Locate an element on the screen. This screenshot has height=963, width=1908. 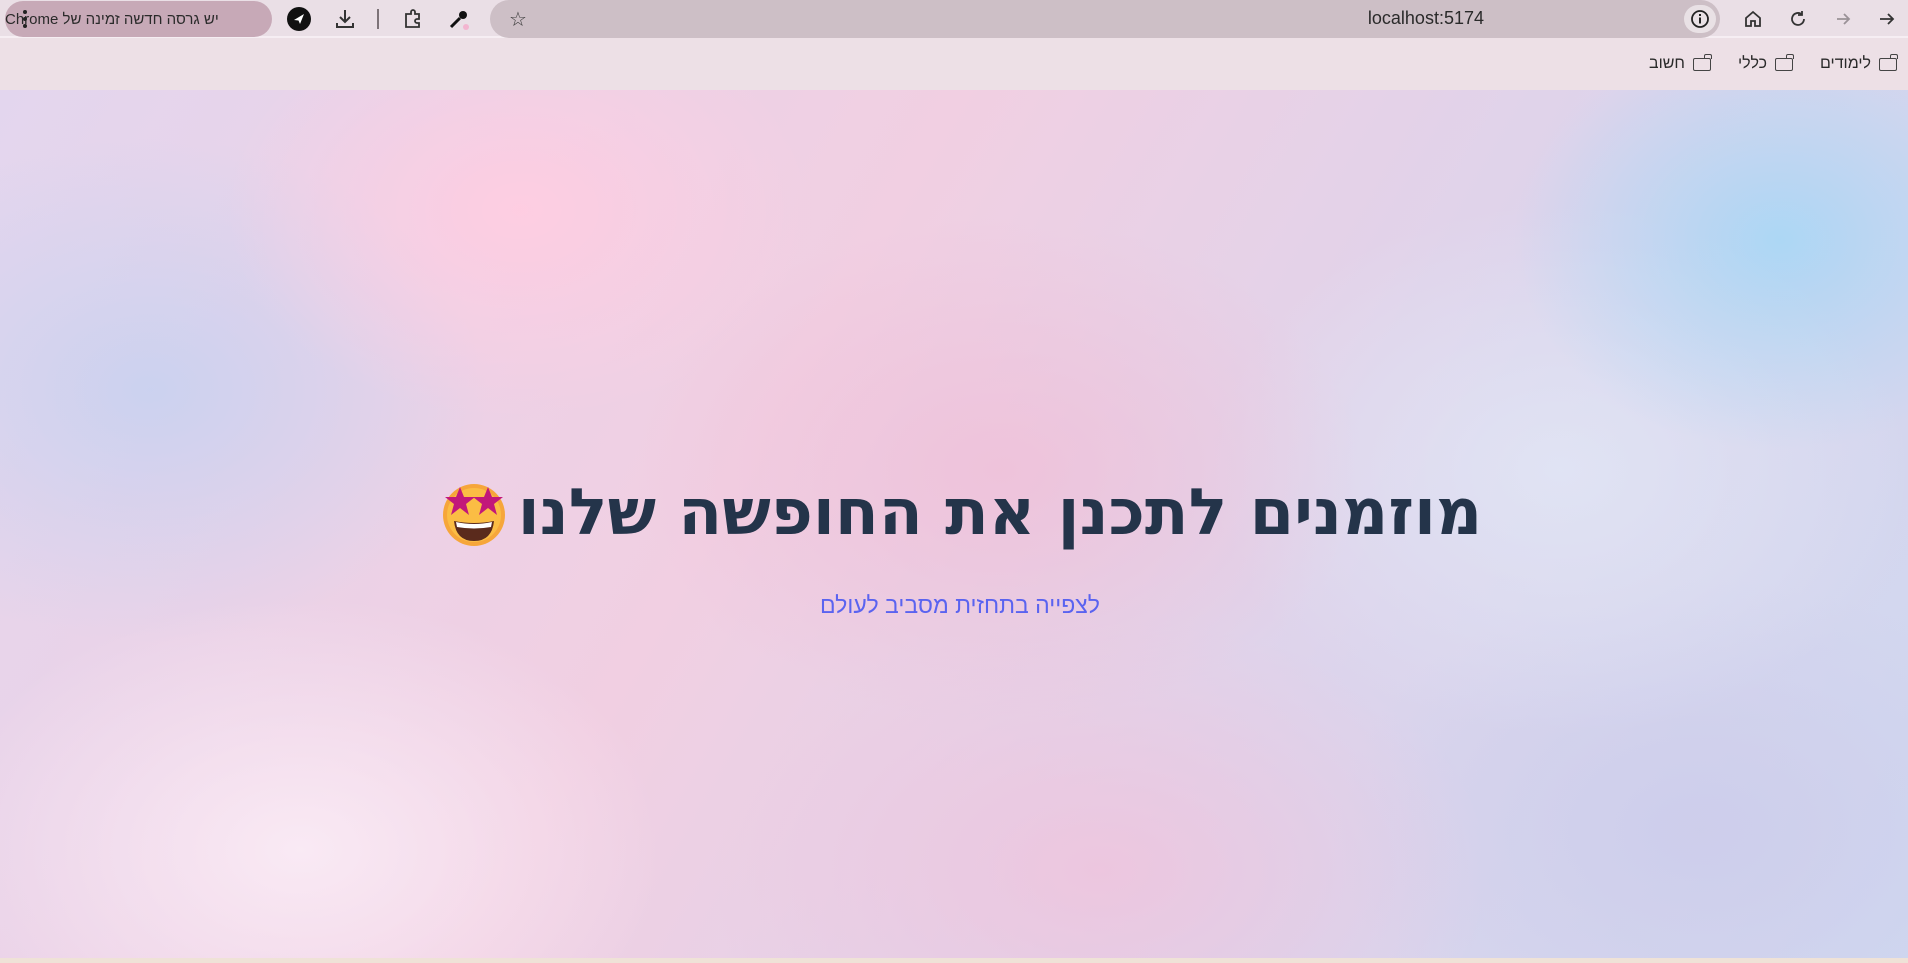
page-headline: מוזמנים לתכנן את החופשה שלנו is located at coordinates (960, 513).